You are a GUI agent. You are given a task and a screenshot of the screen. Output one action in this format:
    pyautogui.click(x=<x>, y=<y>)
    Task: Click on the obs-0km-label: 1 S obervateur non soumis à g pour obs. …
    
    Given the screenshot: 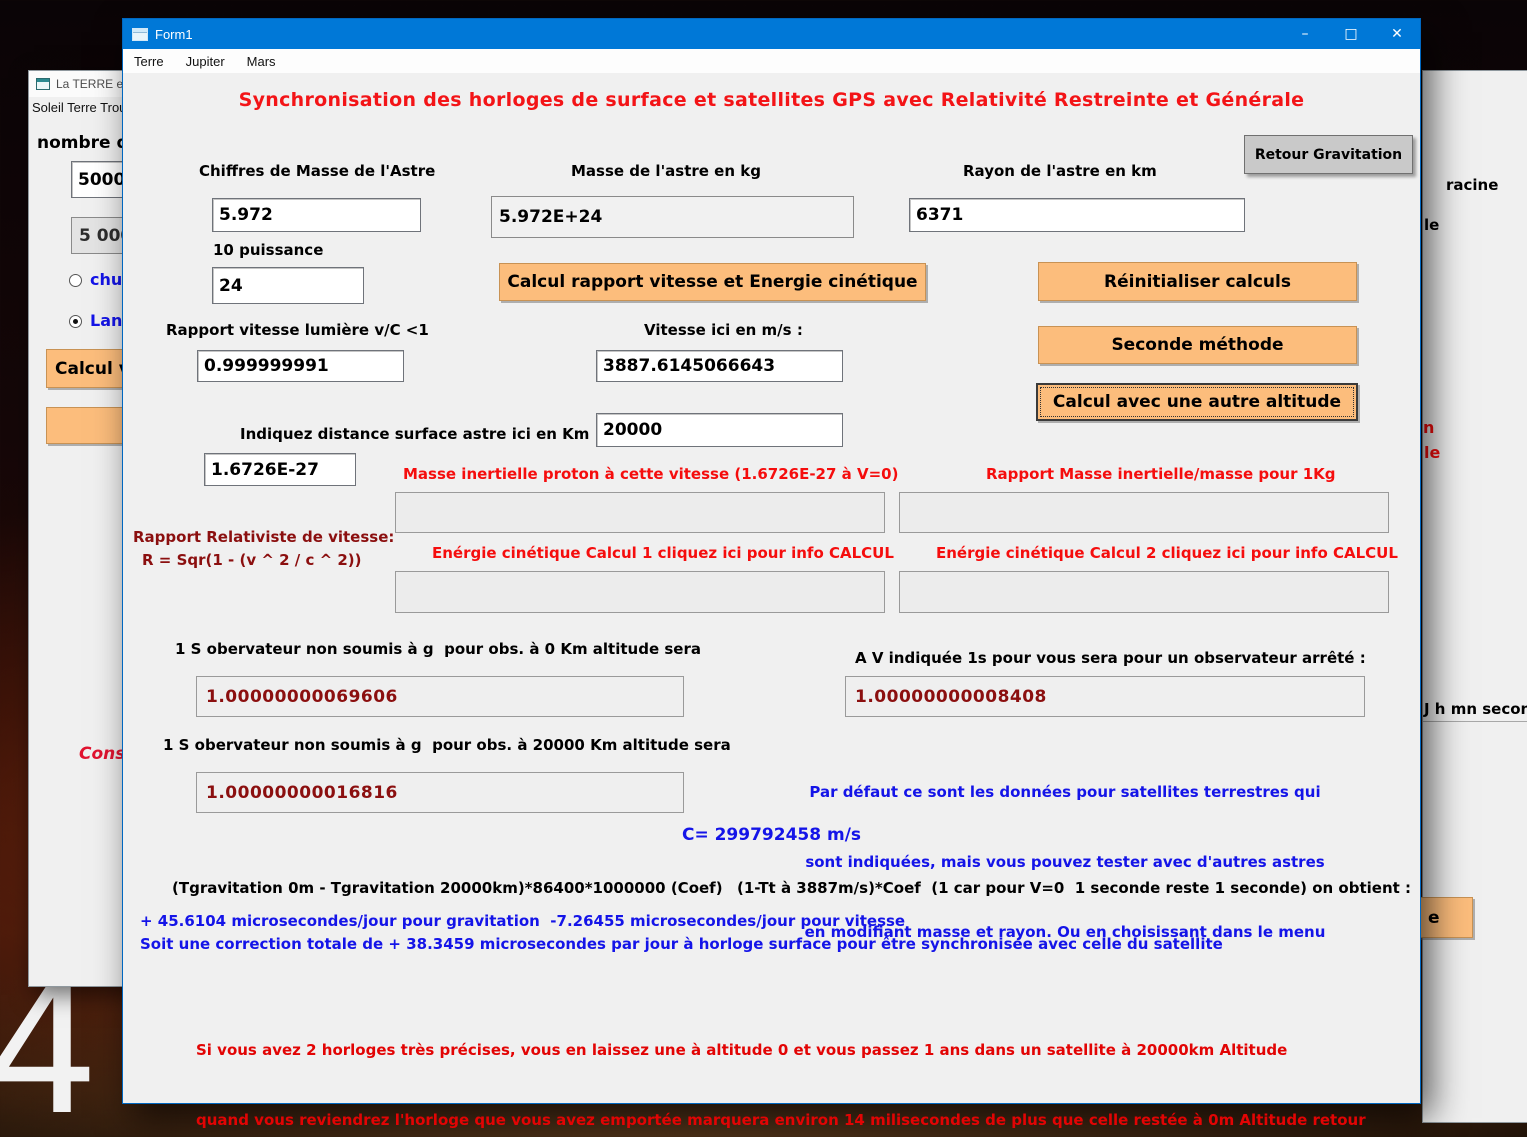 What is the action you would take?
    pyautogui.click(x=438, y=649)
    